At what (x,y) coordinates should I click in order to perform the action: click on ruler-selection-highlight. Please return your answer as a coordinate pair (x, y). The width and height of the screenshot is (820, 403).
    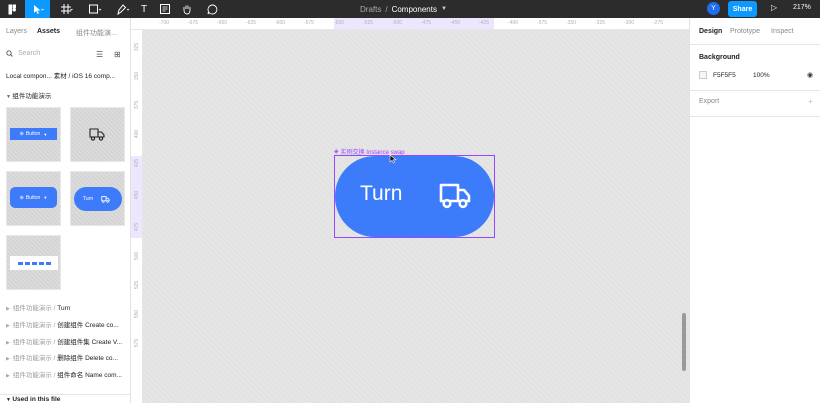
    Looking at the image, I should click on (414, 23).